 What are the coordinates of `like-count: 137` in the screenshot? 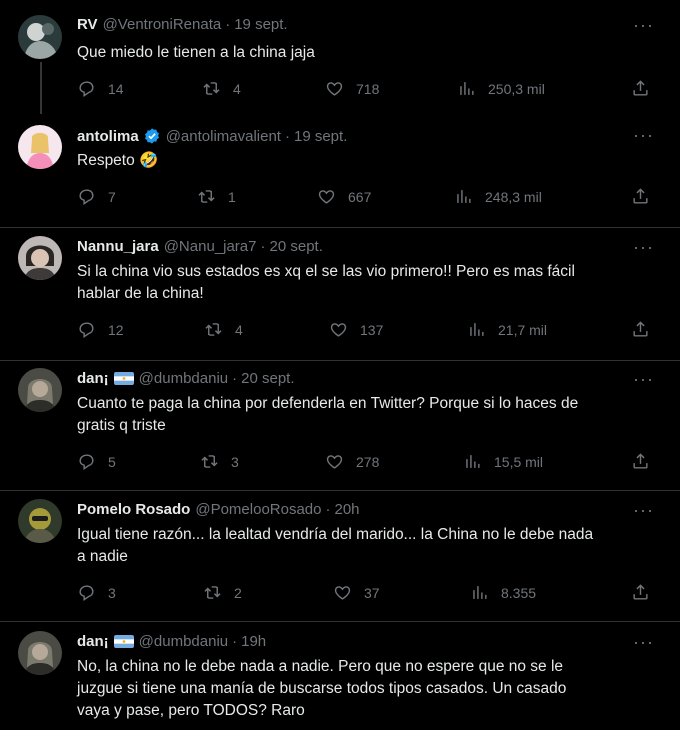 It's located at (372, 329).